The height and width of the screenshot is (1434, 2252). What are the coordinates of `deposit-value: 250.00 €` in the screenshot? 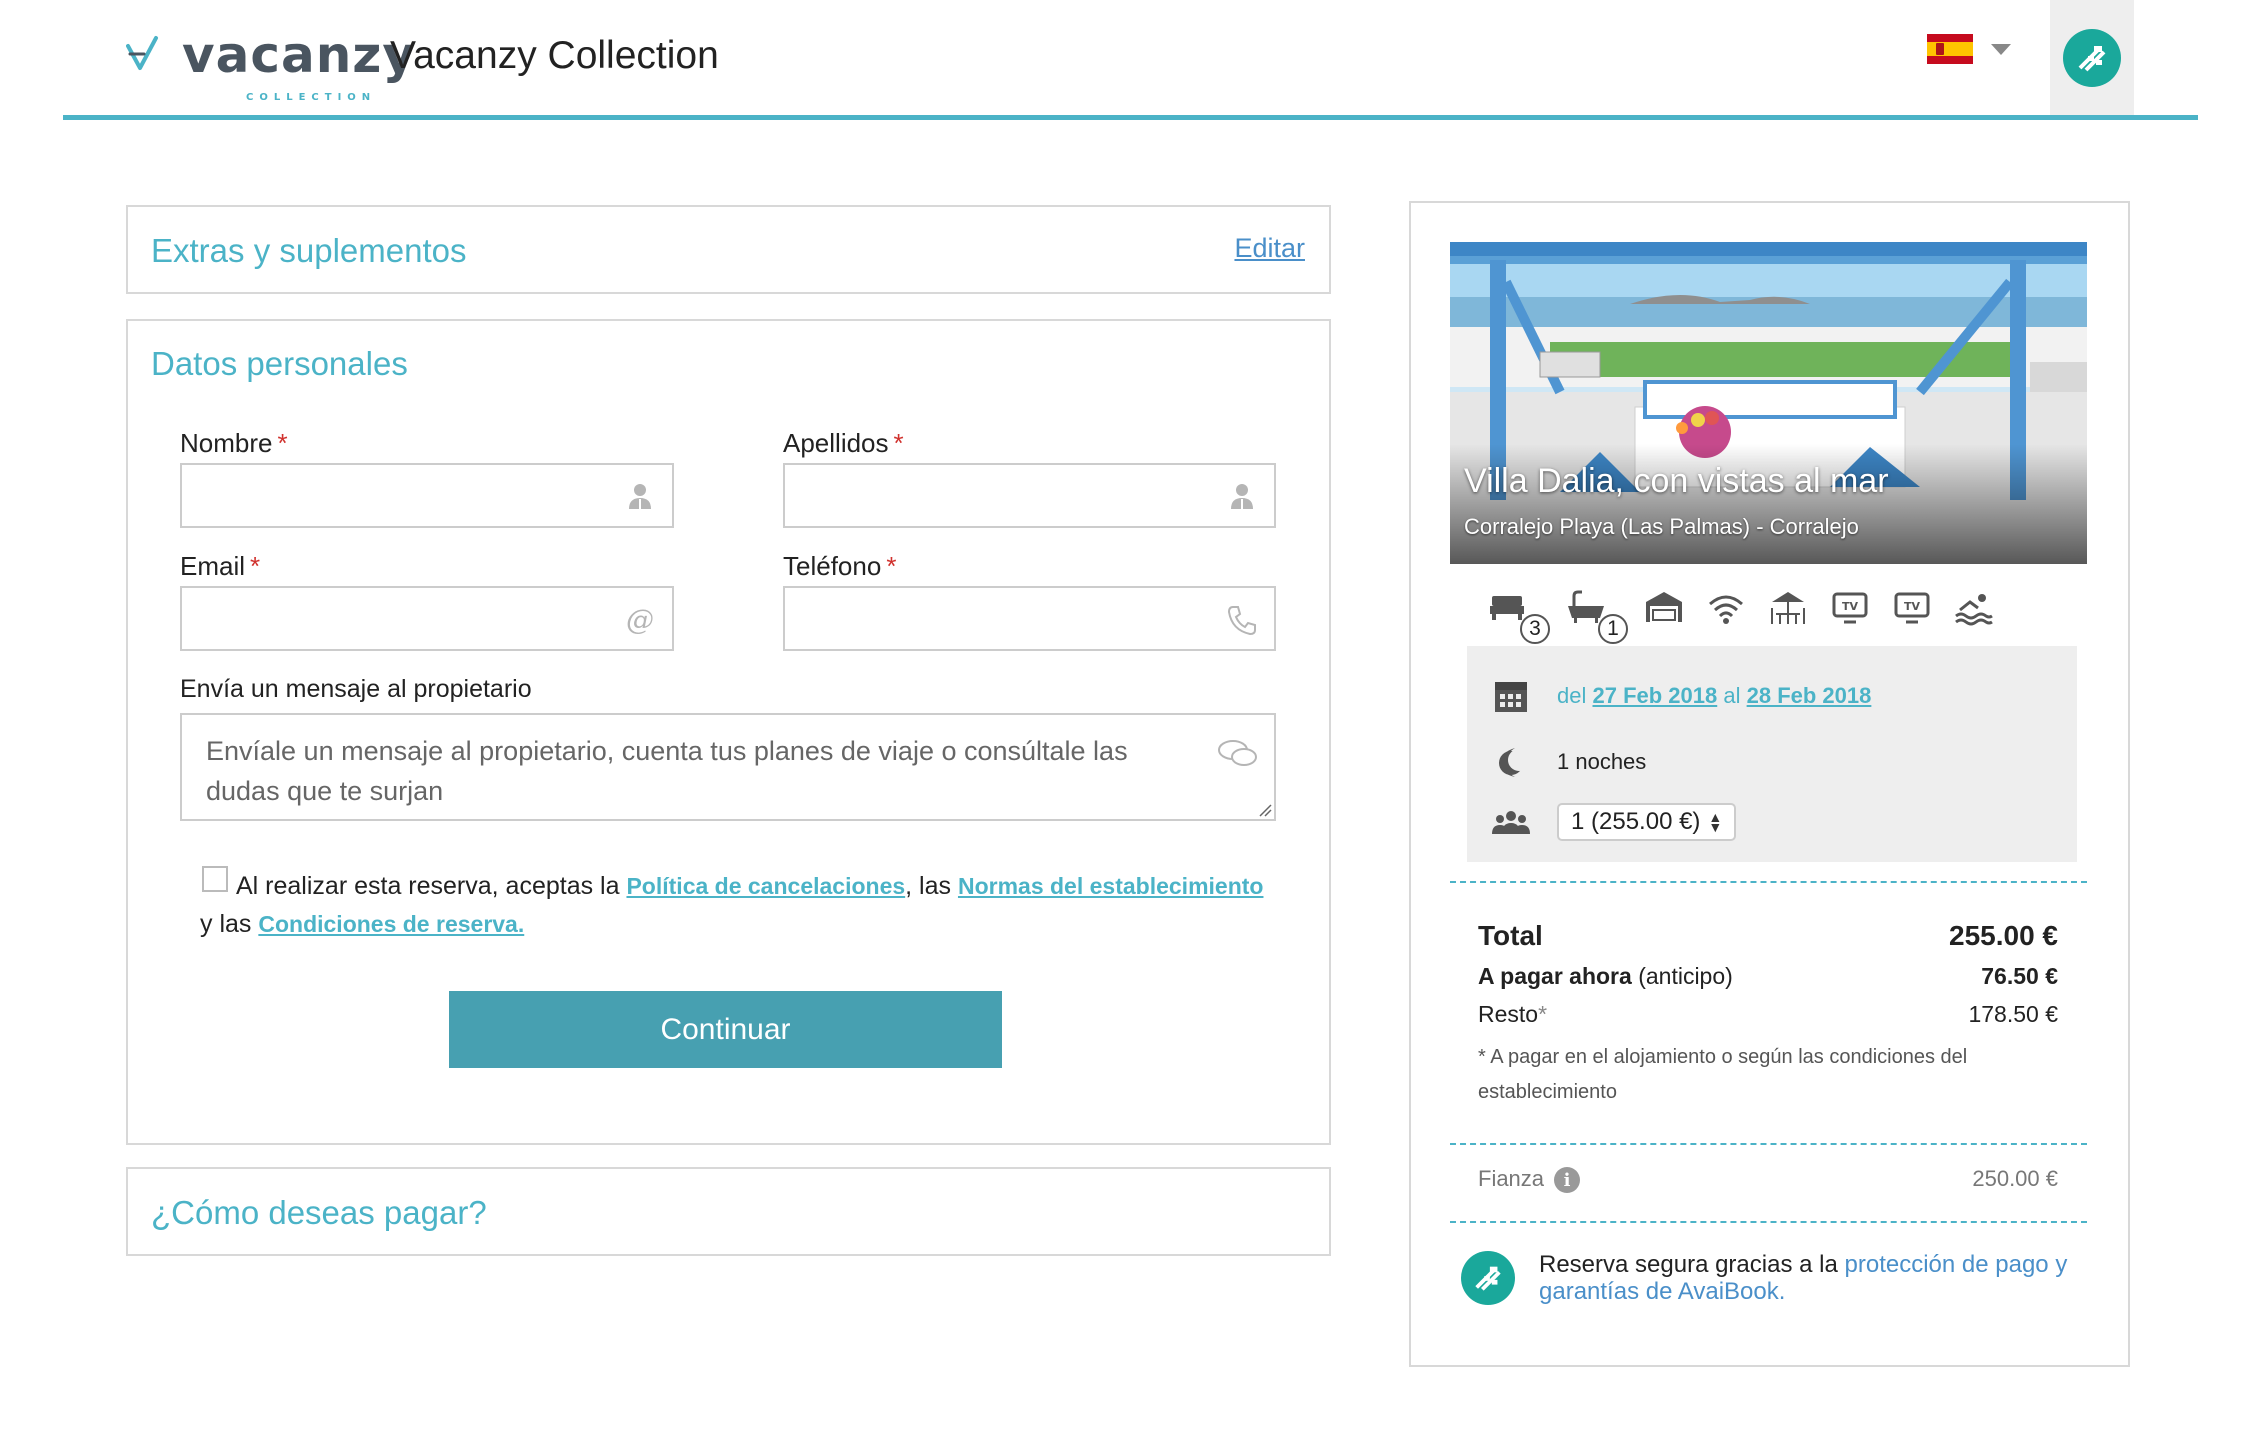 It's located at (2015, 1178).